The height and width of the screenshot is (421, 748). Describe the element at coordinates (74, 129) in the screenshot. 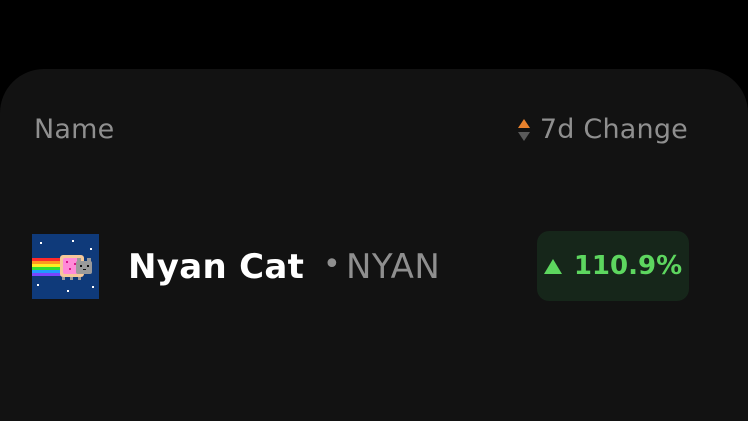

I see `column-header-name: Name` at that location.